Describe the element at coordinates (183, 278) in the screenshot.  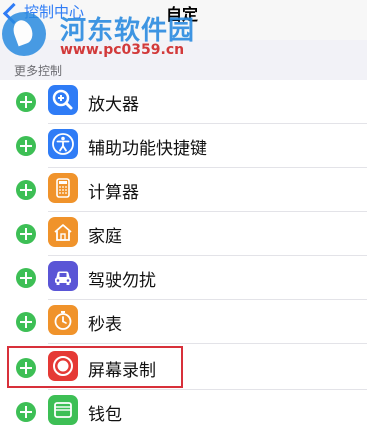
I see `list-item-driving-dnd: 驾驶勿扰` at that location.